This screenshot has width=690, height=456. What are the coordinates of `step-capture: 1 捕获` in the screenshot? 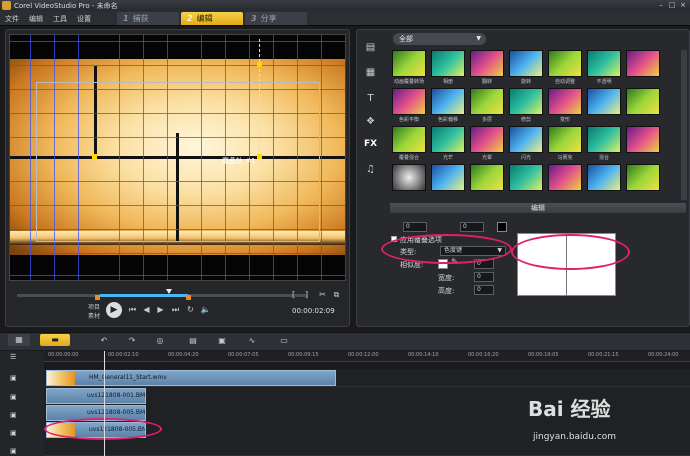 It's located at (148, 18).